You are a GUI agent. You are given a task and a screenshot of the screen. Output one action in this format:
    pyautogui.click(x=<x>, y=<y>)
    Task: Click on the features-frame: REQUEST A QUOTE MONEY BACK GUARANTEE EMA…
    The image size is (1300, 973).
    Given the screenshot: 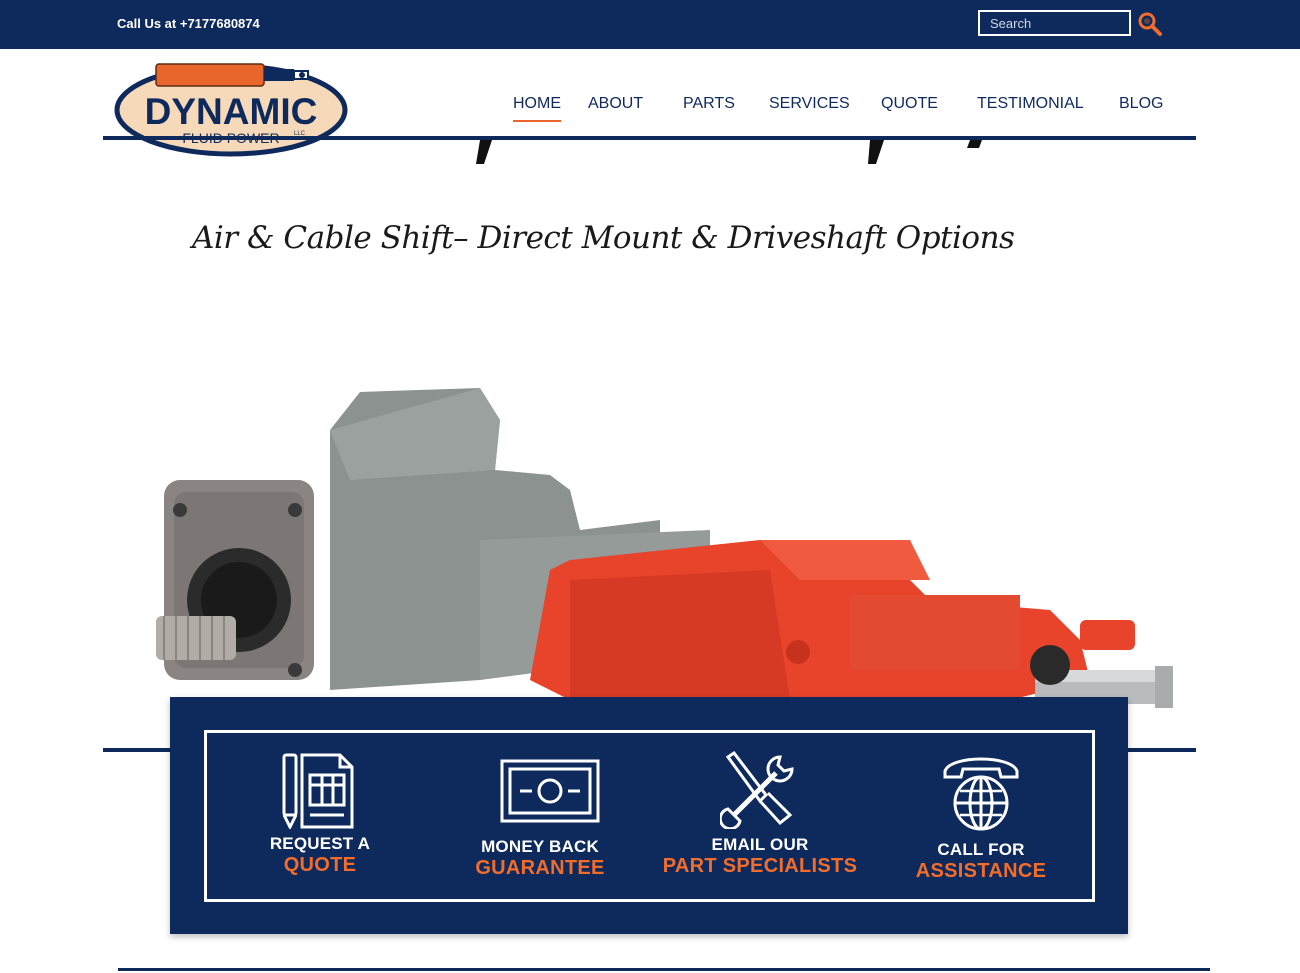 What is the action you would take?
    pyautogui.click(x=649, y=816)
    